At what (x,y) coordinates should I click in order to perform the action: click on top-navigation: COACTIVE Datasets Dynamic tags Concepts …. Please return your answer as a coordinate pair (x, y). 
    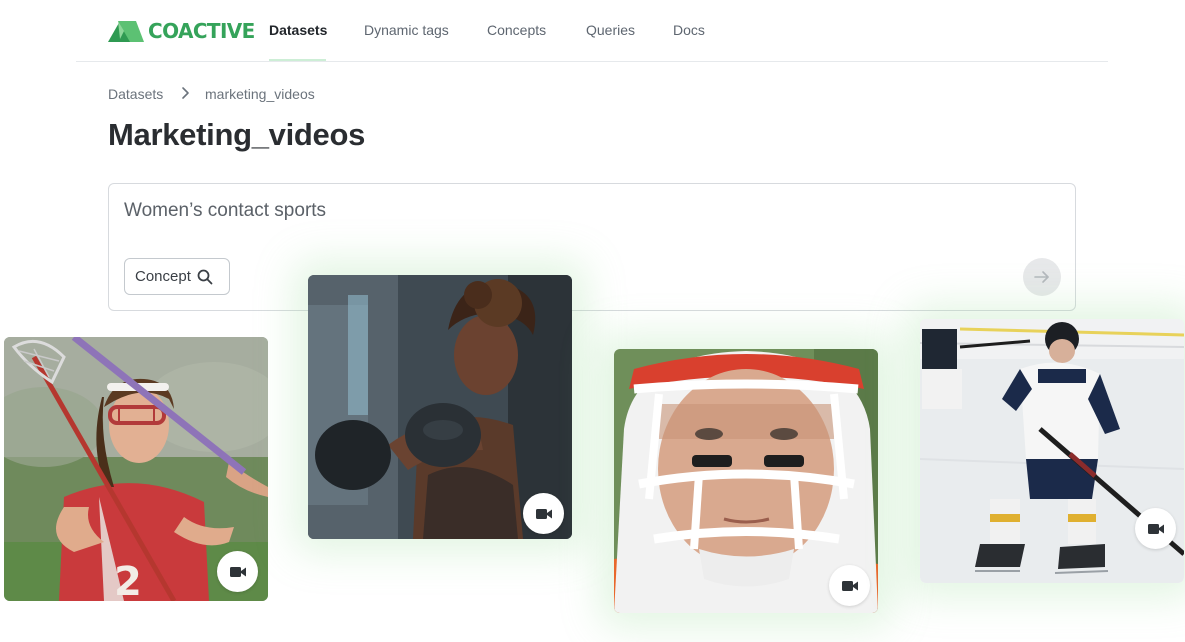
    Looking at the image, I should click on (592, 31).